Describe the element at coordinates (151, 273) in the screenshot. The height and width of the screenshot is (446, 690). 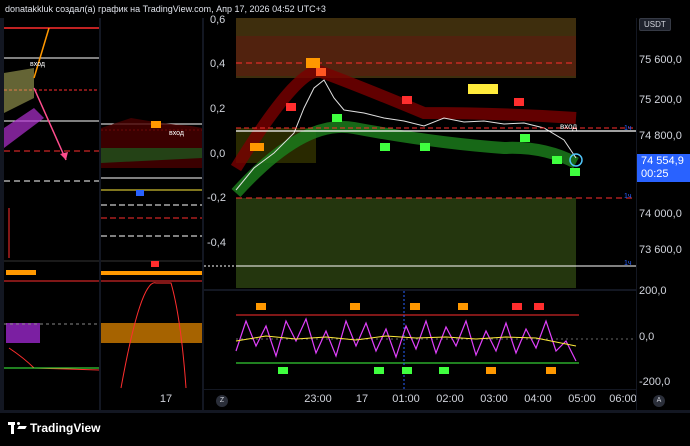
I see `mid-orange-markers` at that location.